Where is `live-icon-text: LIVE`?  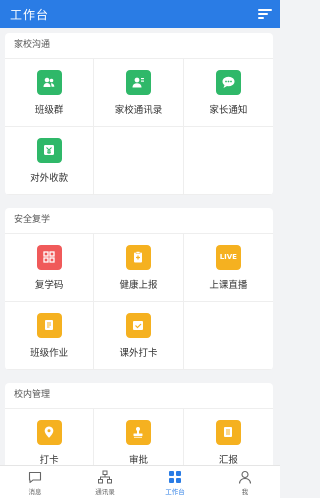
live-icon-text: LIVE is located at coordinates (228, 257).